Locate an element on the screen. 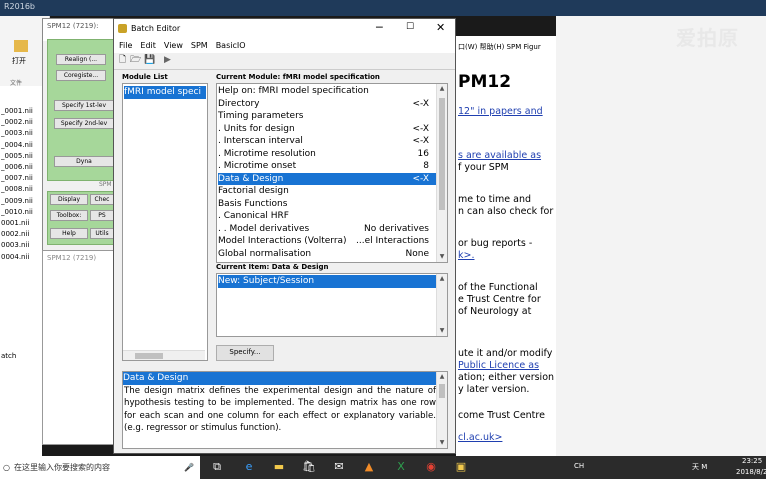 Image resolution: width=766 pixels, height=479 pixels. module-item-row: . Units for design <-X is located at coordinates (327, 129).